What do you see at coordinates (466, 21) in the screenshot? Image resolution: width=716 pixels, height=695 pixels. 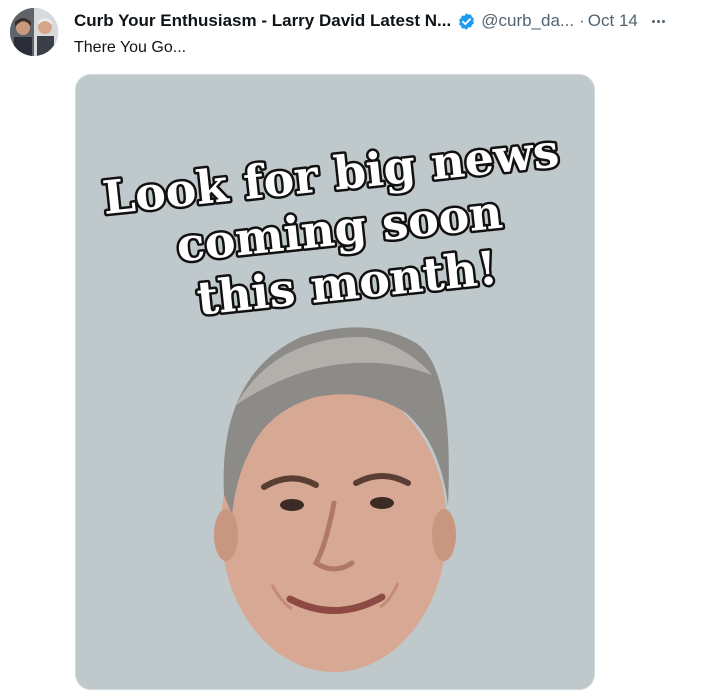 I see `verified-badge-icon` at bounding box center [466, 21].